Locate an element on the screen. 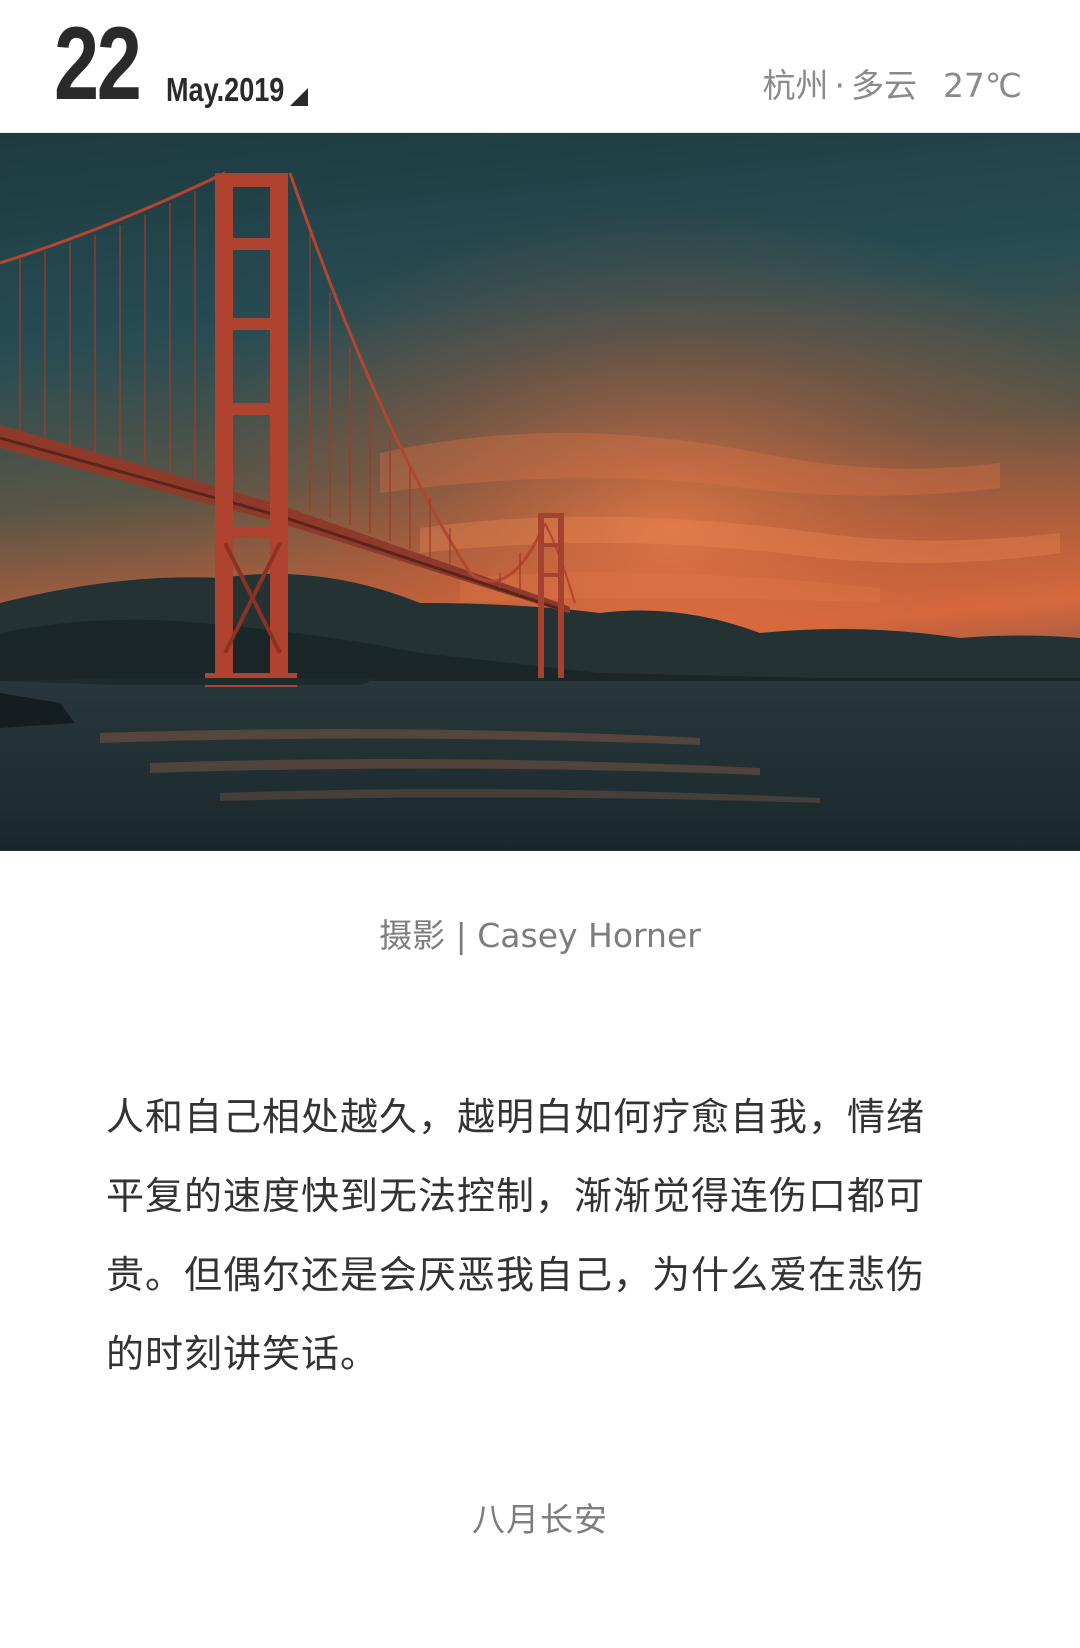  temperature: 27℃ is located at coordinates (982, 85).